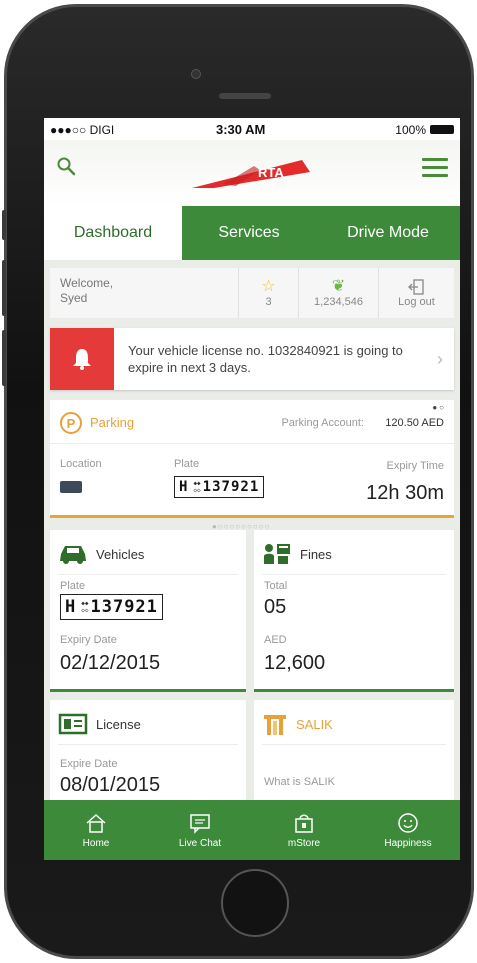 The image size is (477, 963). What do you see at coordinates (74, 298) in the screenshot?
I see `user-name: Syed` at bounding box center [74, 298].